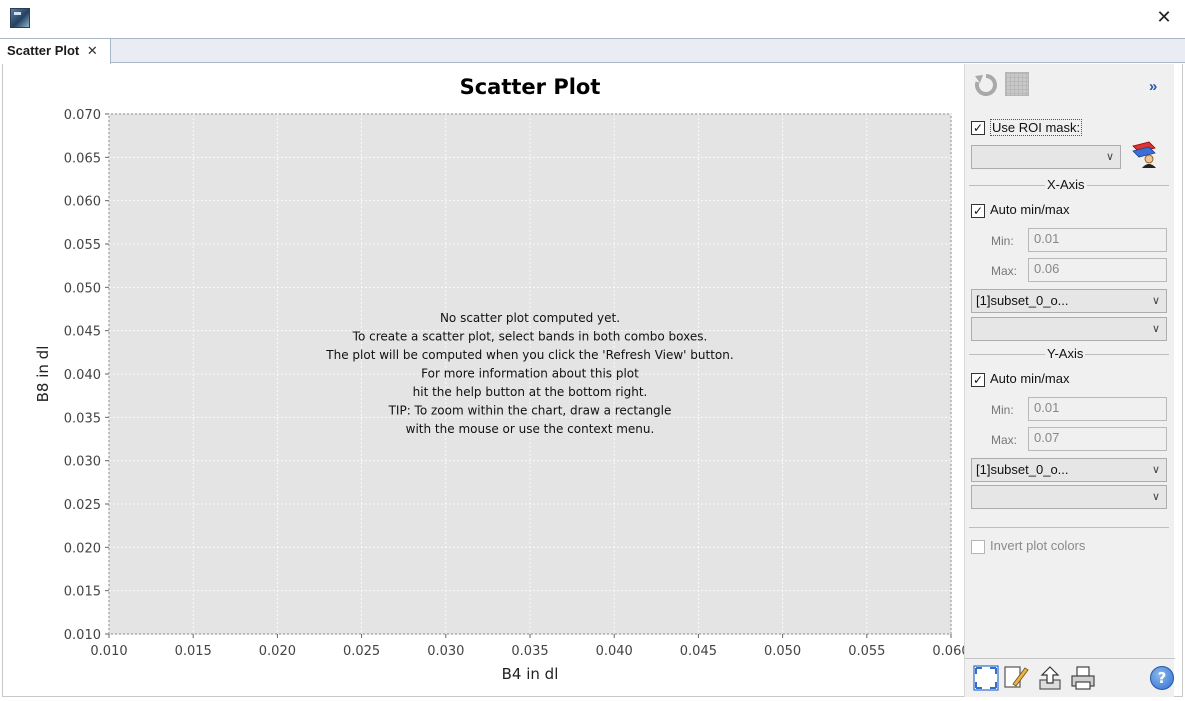  I want to click on x-tick-label: 0.020, so click(277, 651).